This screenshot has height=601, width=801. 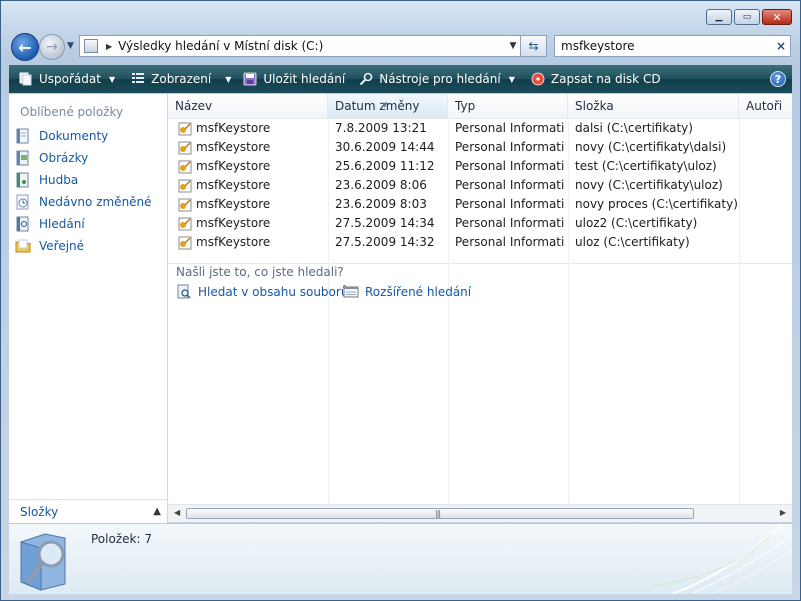 I want to click on search-tools-label: Nástroje pro hledání, so click(x=440, y=79).